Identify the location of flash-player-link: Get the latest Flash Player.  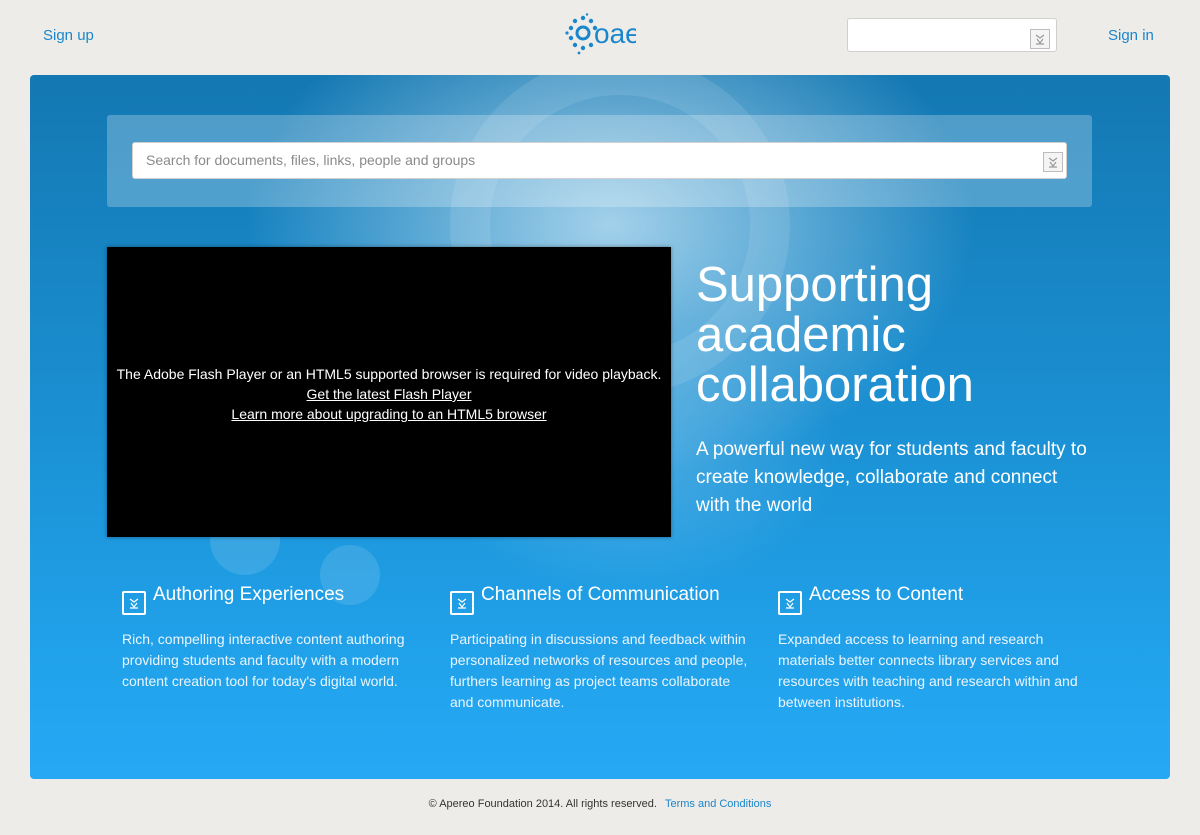
(389, 394).